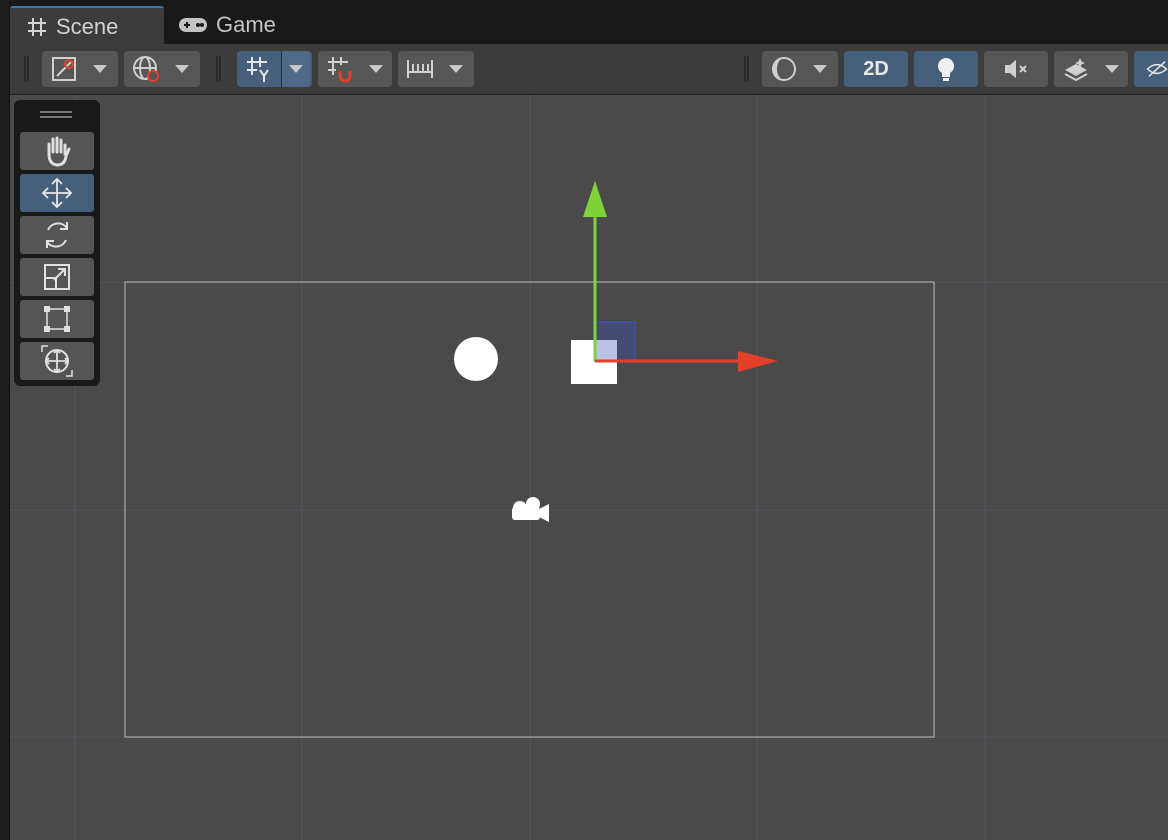  I want to click on grid-y-icon, so click(258, 69).